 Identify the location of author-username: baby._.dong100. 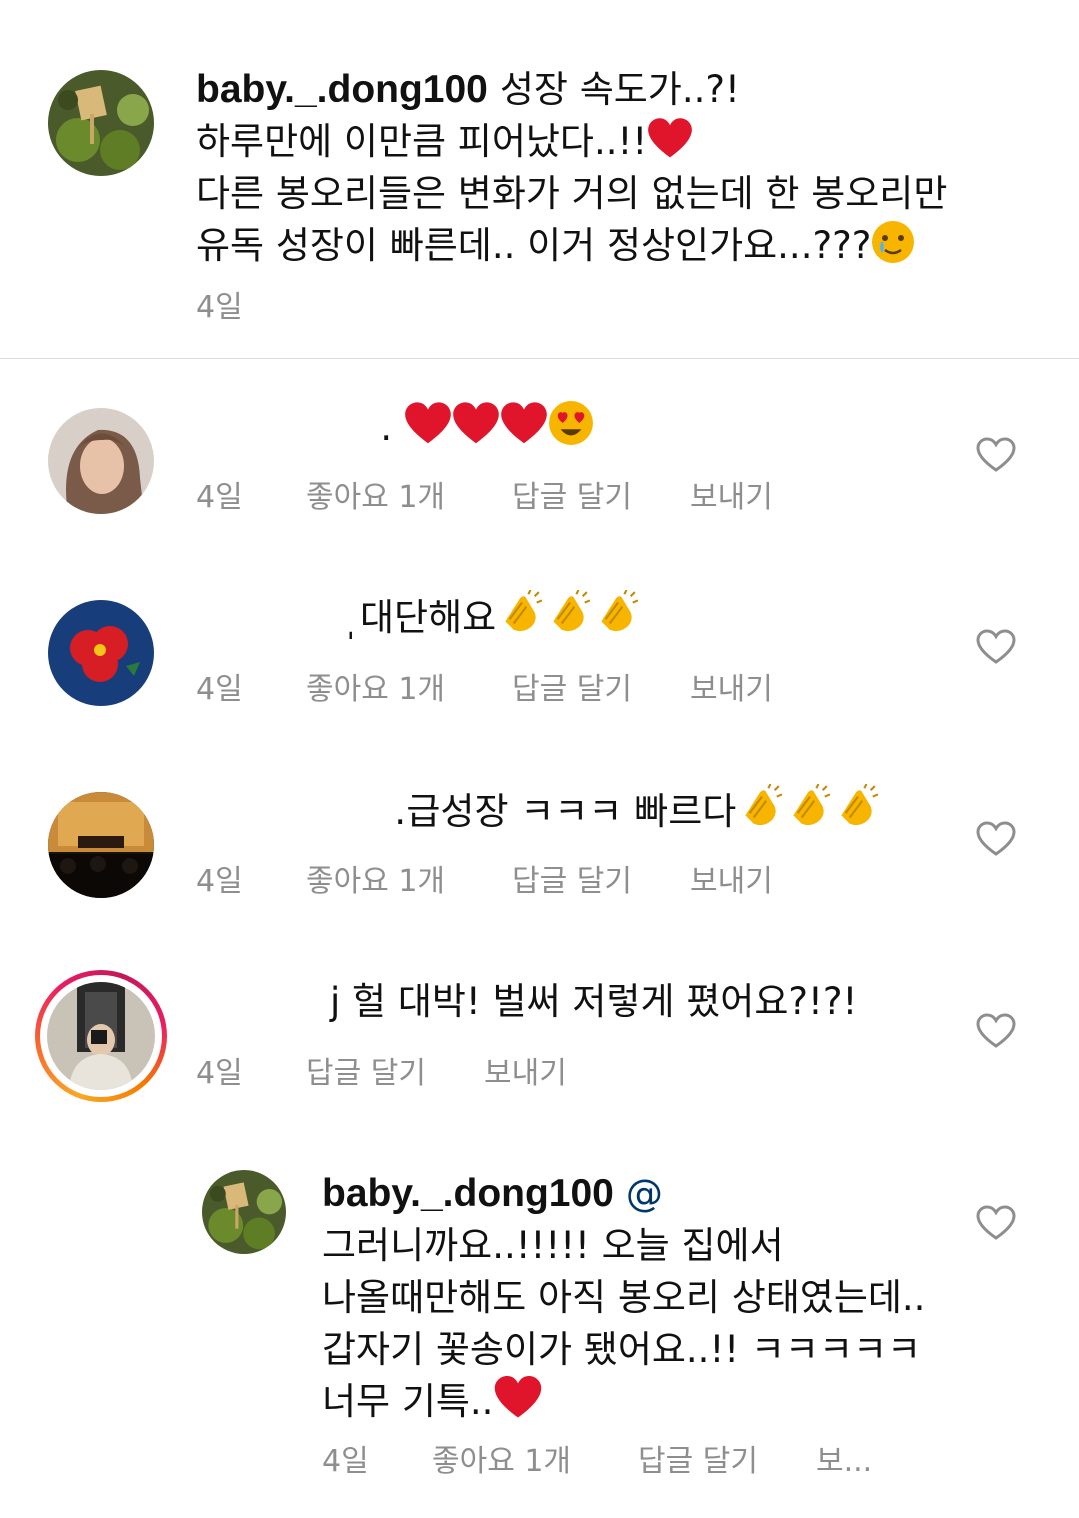
(342, 89).